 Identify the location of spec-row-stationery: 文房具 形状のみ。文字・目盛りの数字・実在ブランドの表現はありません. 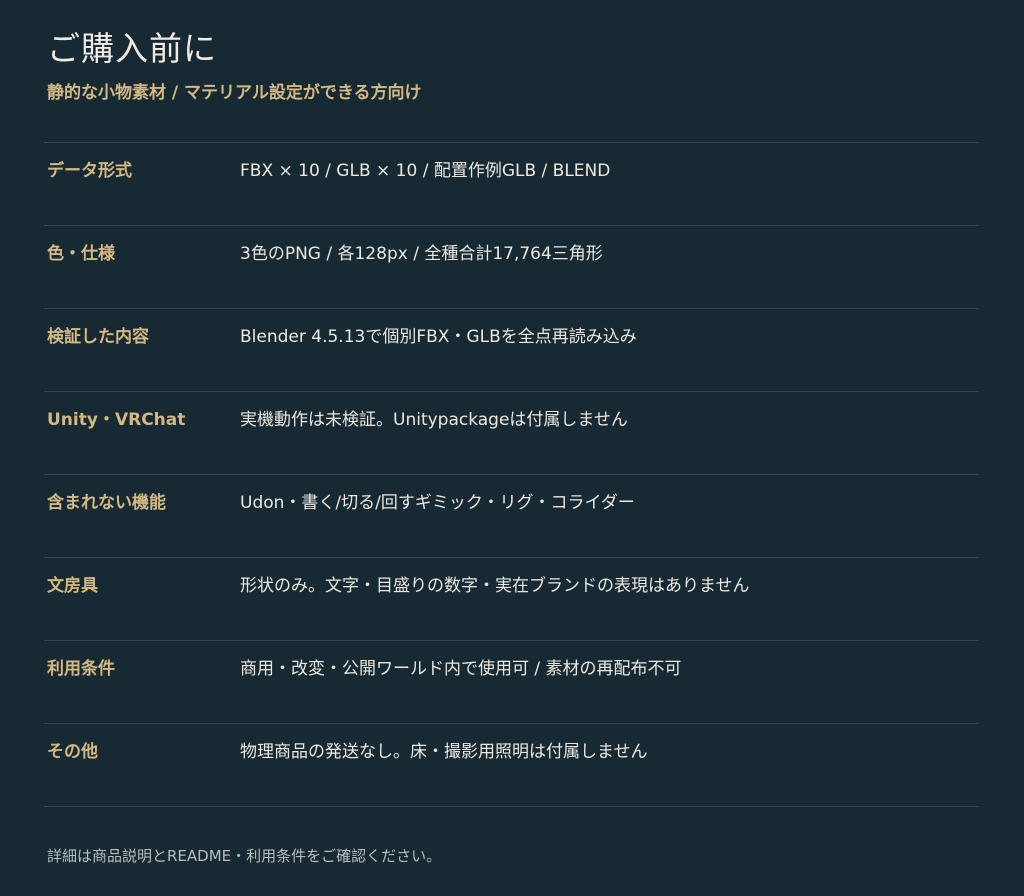
(511, 599).